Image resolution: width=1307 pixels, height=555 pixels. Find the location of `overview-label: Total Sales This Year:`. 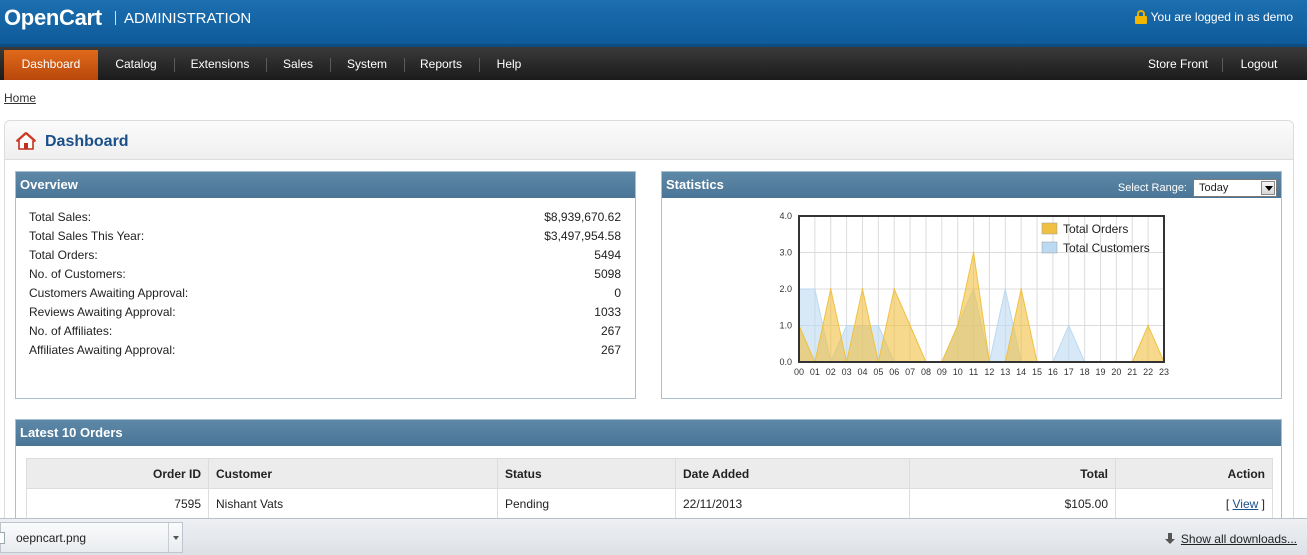

overview-label: Total Sales This Year: is located at coordinates (87, 236).